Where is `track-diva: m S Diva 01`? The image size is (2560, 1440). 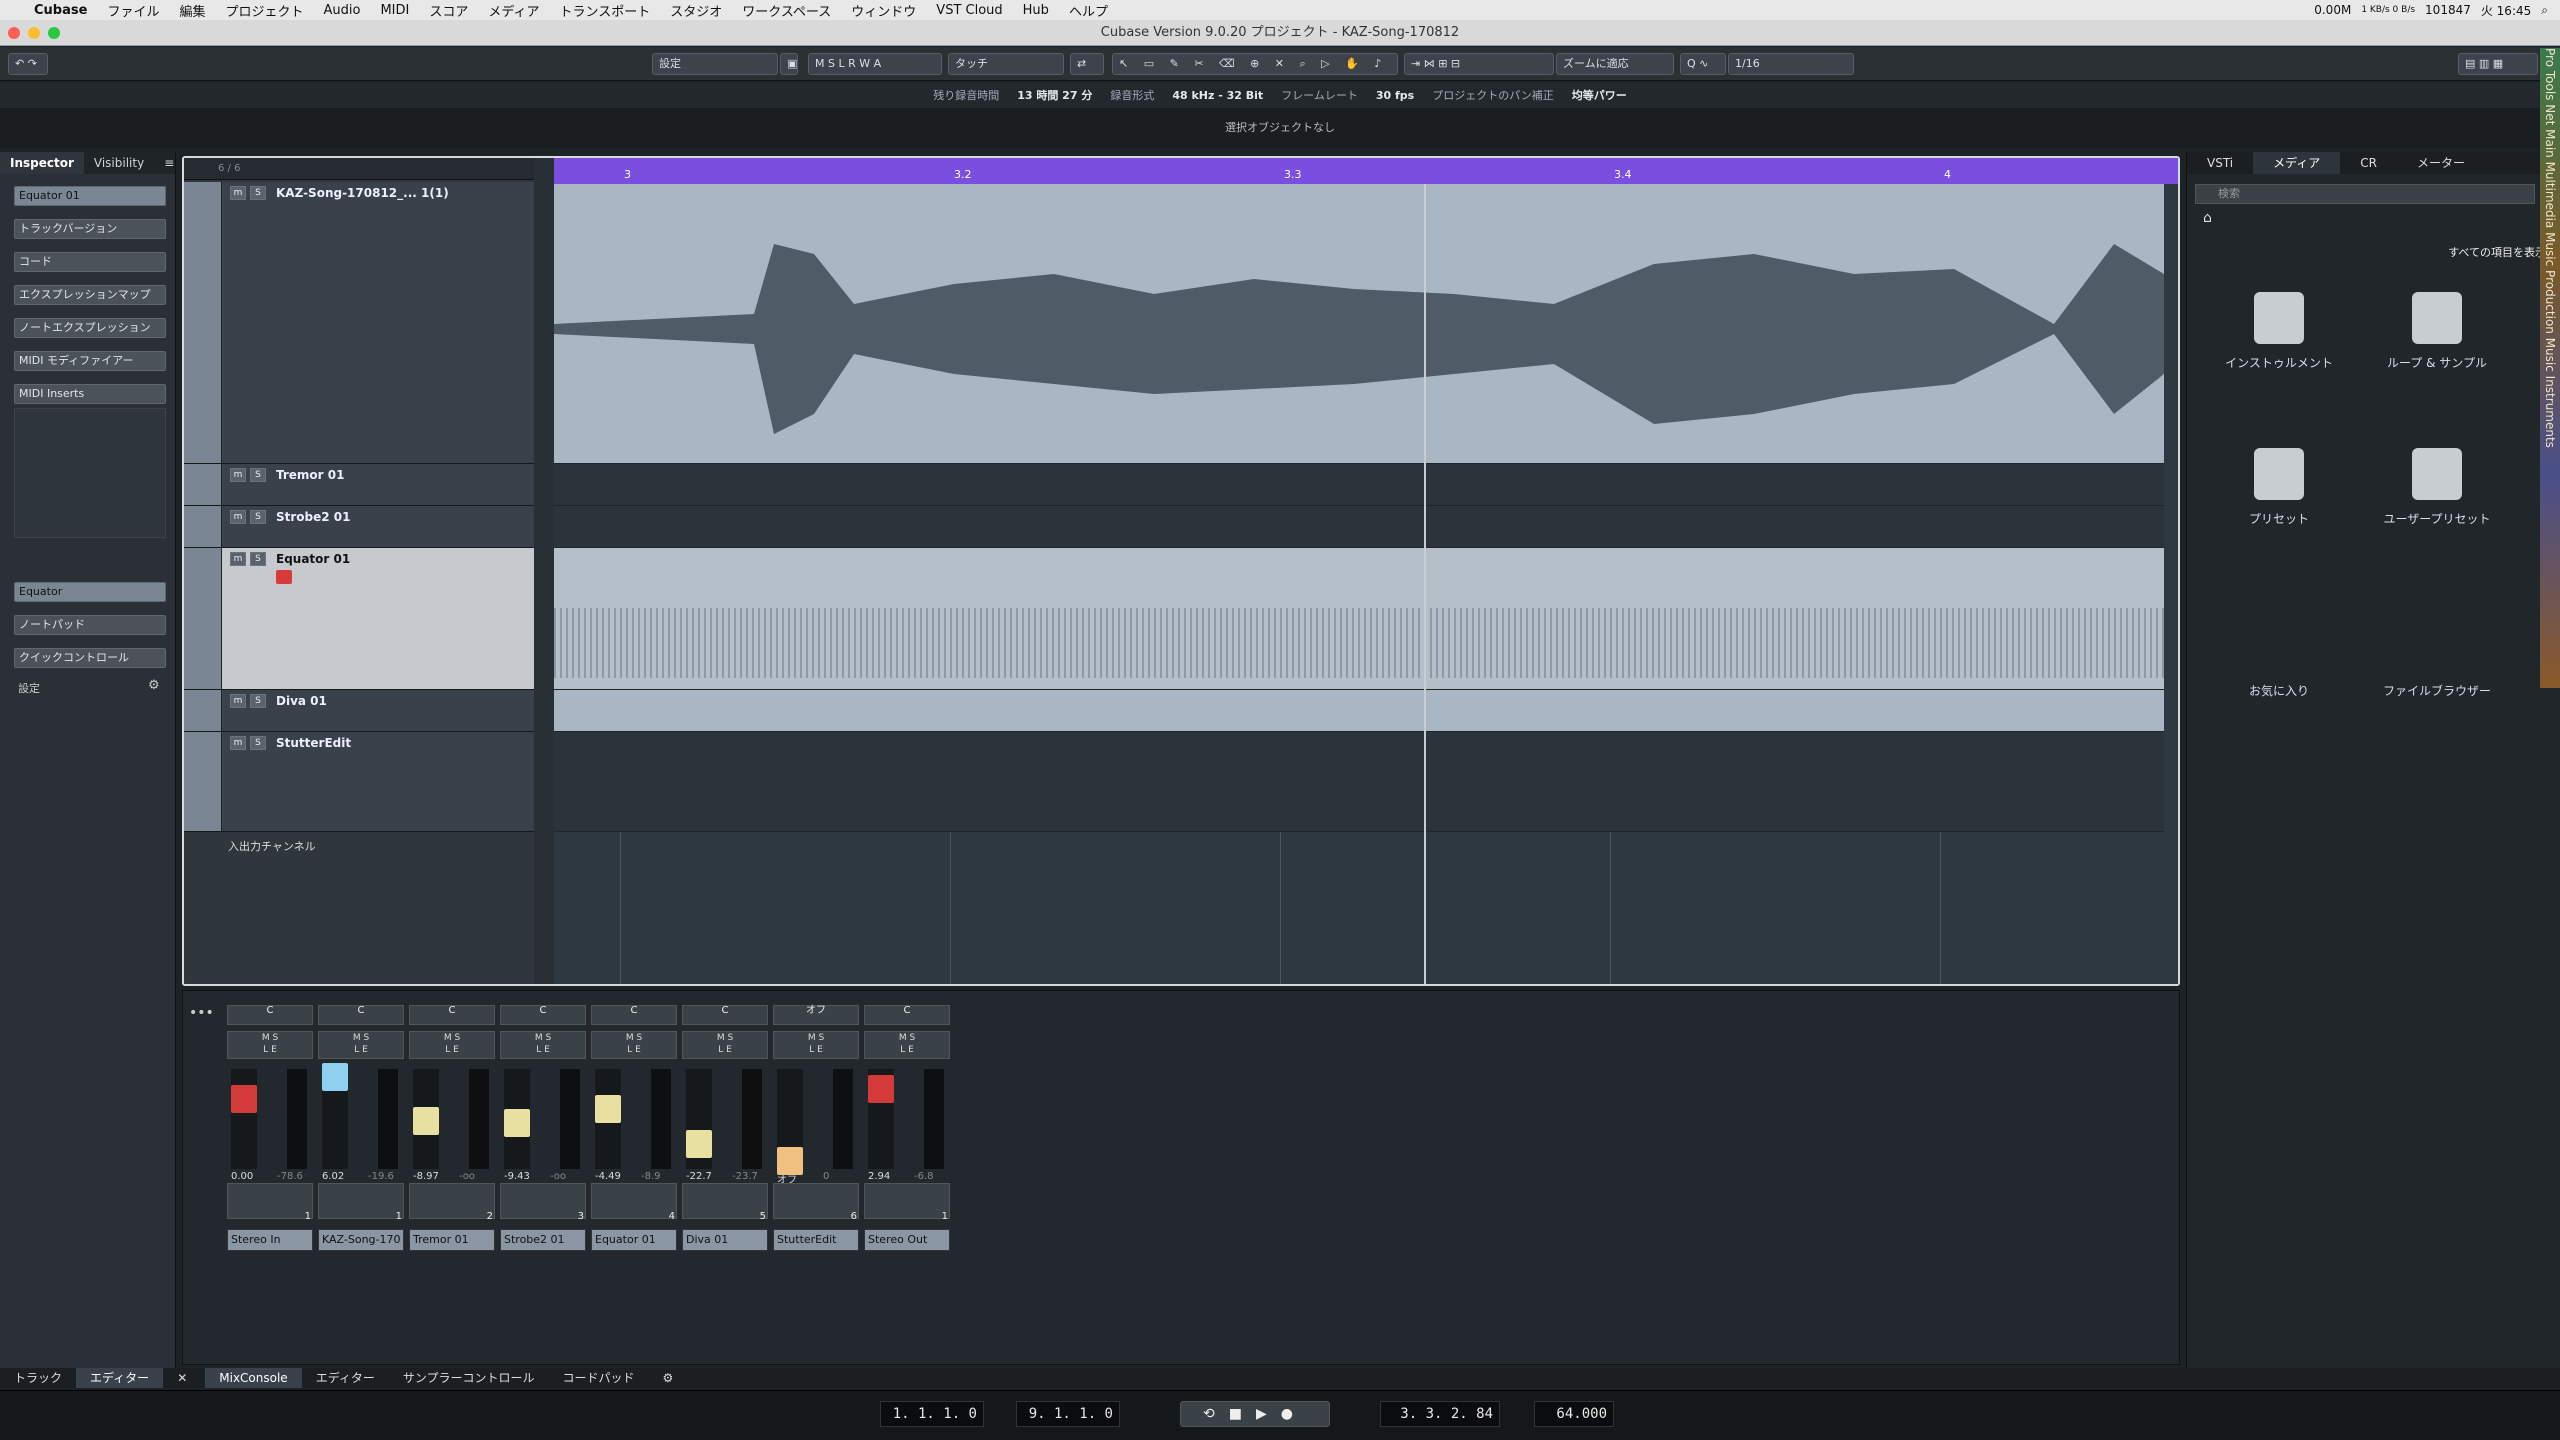 track-diva: m S Diva 01 is located at coordinates (359, 711).